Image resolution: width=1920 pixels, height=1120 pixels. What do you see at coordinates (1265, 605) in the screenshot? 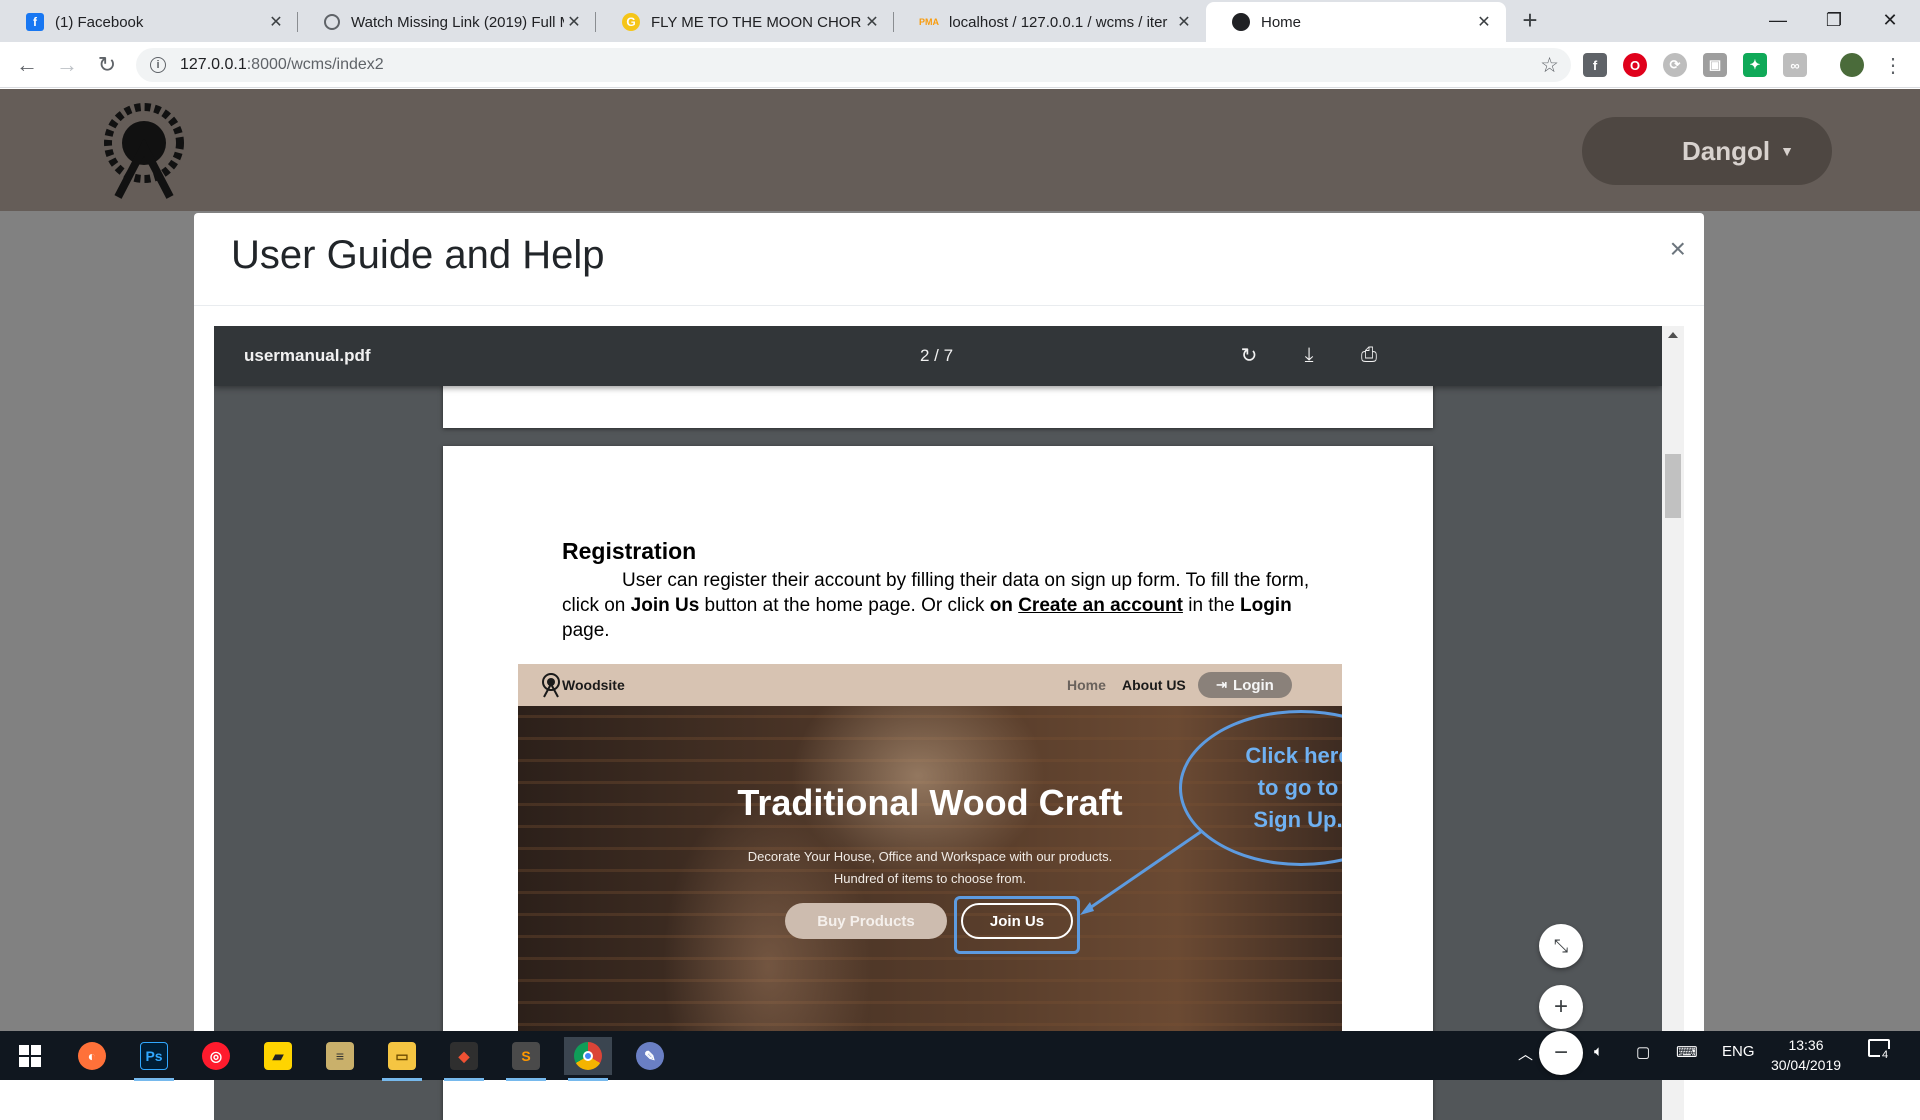
I see `login-text: Login` at bounding box center [1265, 605].